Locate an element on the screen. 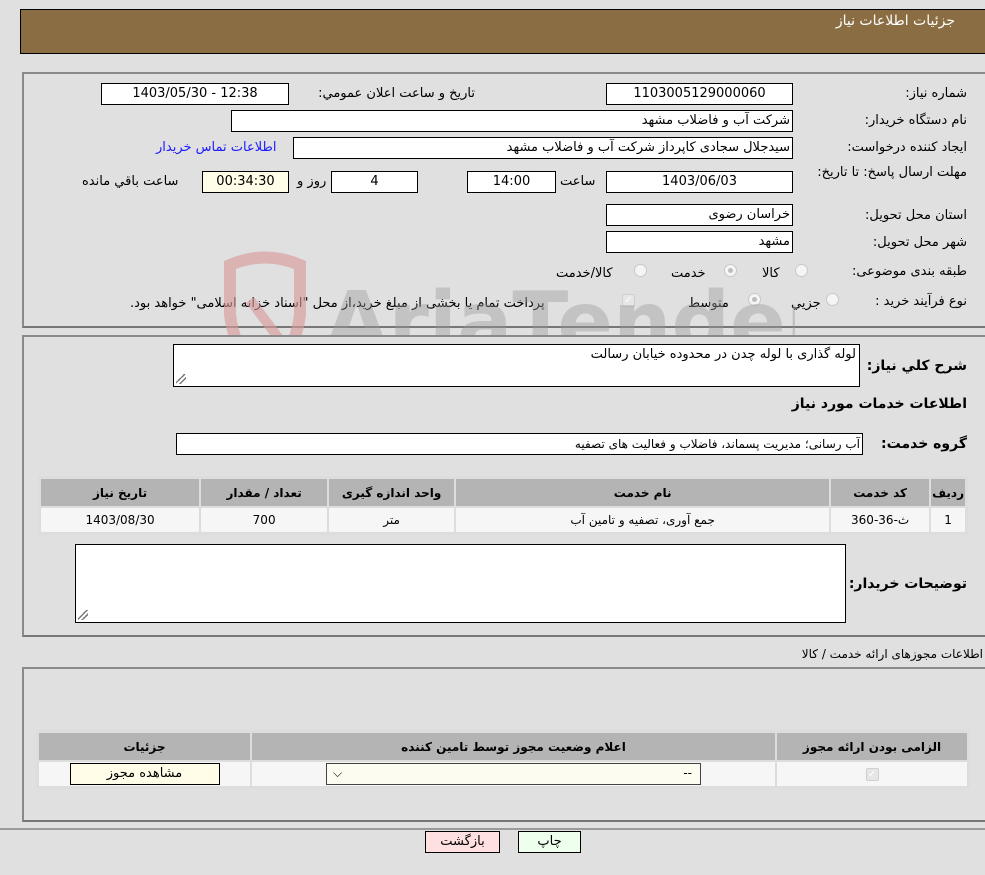  view-permit-button: مشاهده مجوز is located at coordinates (144, 774).